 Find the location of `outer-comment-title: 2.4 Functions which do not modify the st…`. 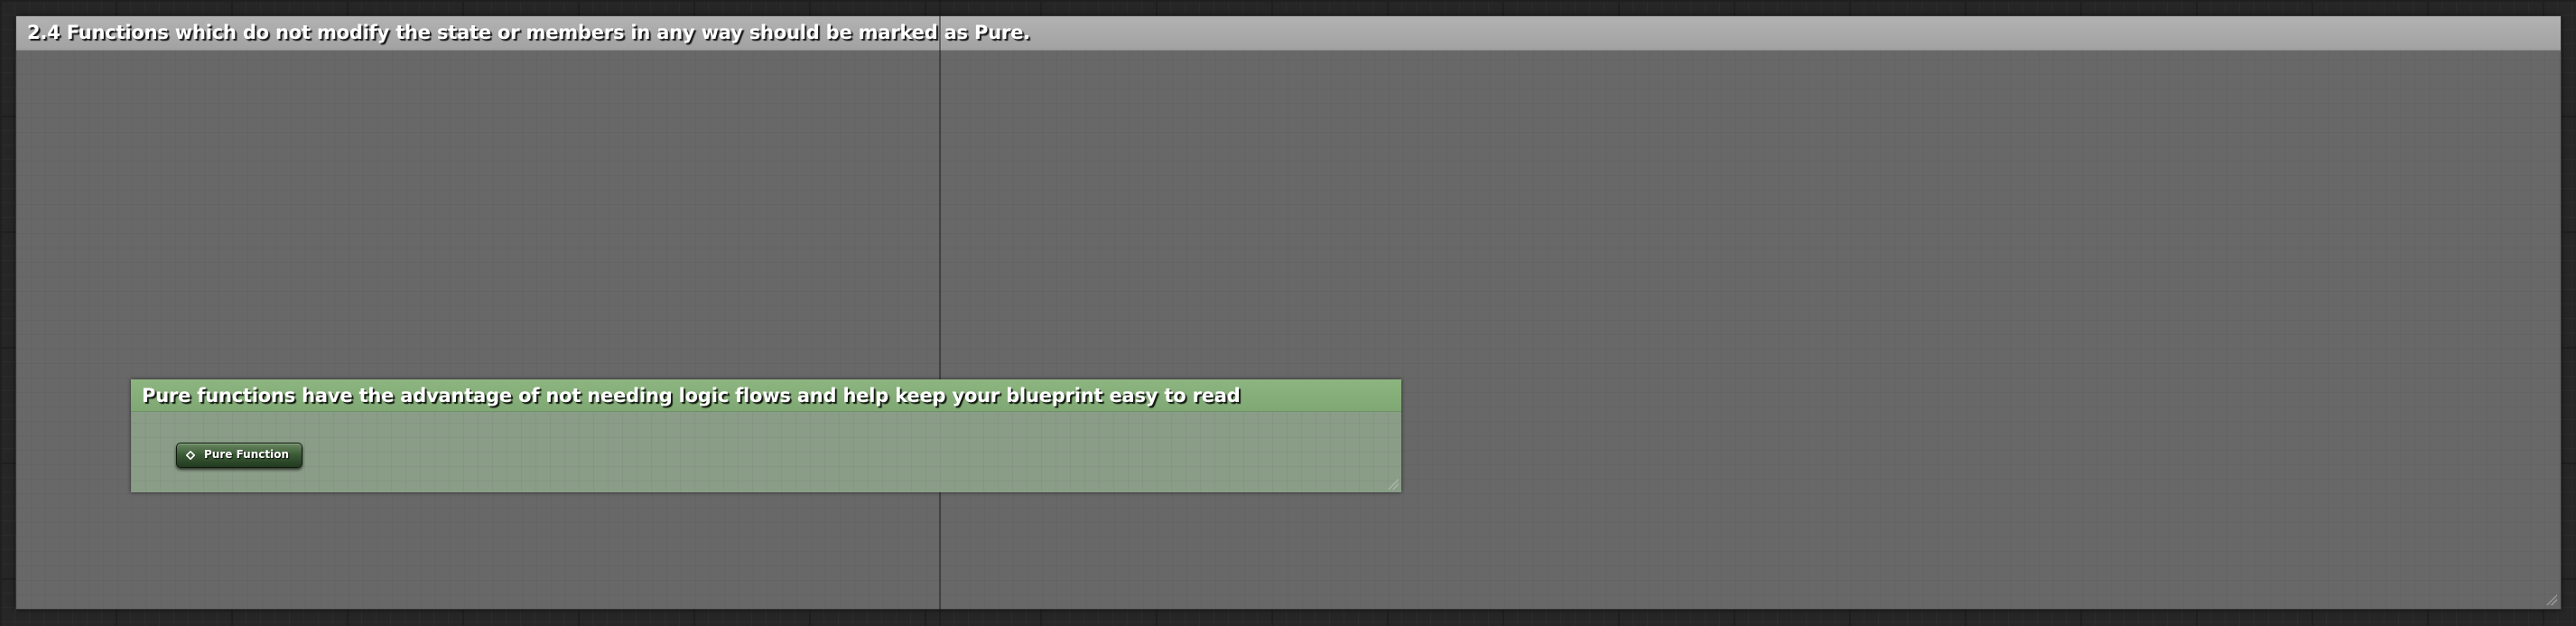

outer-comment-title: 2.4 Functions which do not modify the st… is located at coordinates (528, 32).